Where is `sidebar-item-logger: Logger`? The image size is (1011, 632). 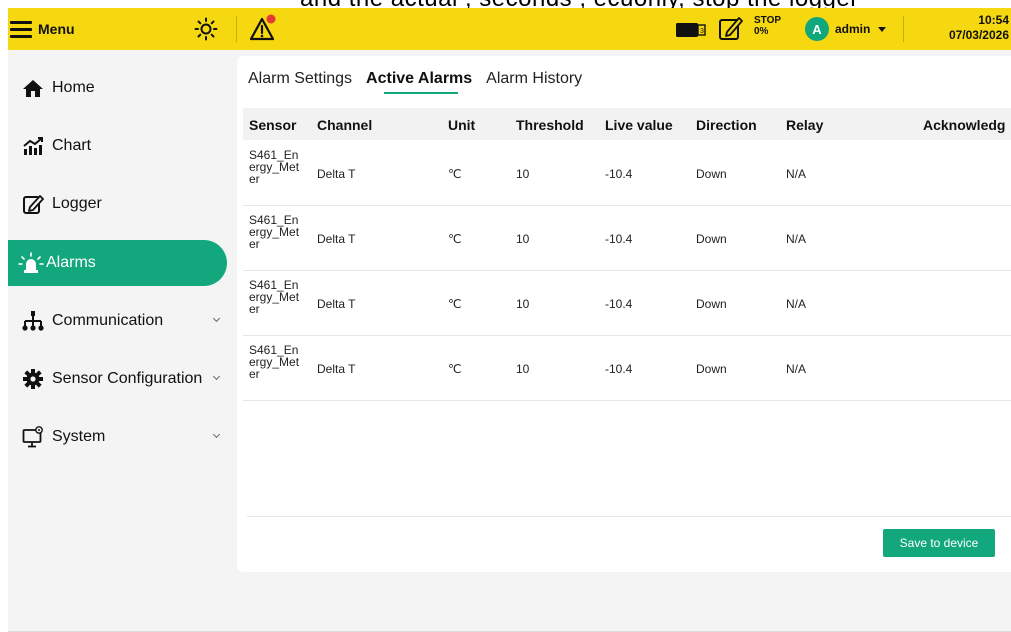
sidebar-item-logger: Logger is located at coordinates (117, 204).